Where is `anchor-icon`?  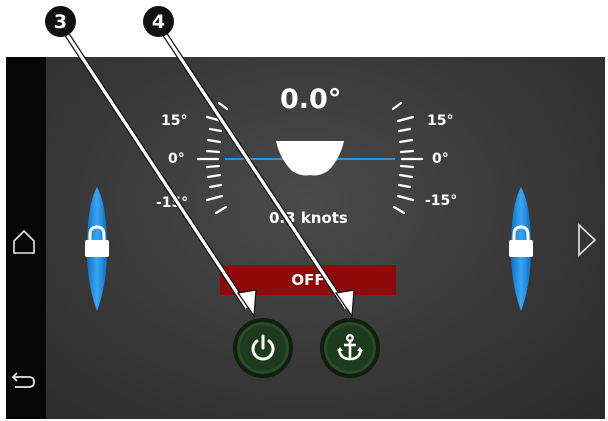
anchor-icon is located at coordinates (350, 347).